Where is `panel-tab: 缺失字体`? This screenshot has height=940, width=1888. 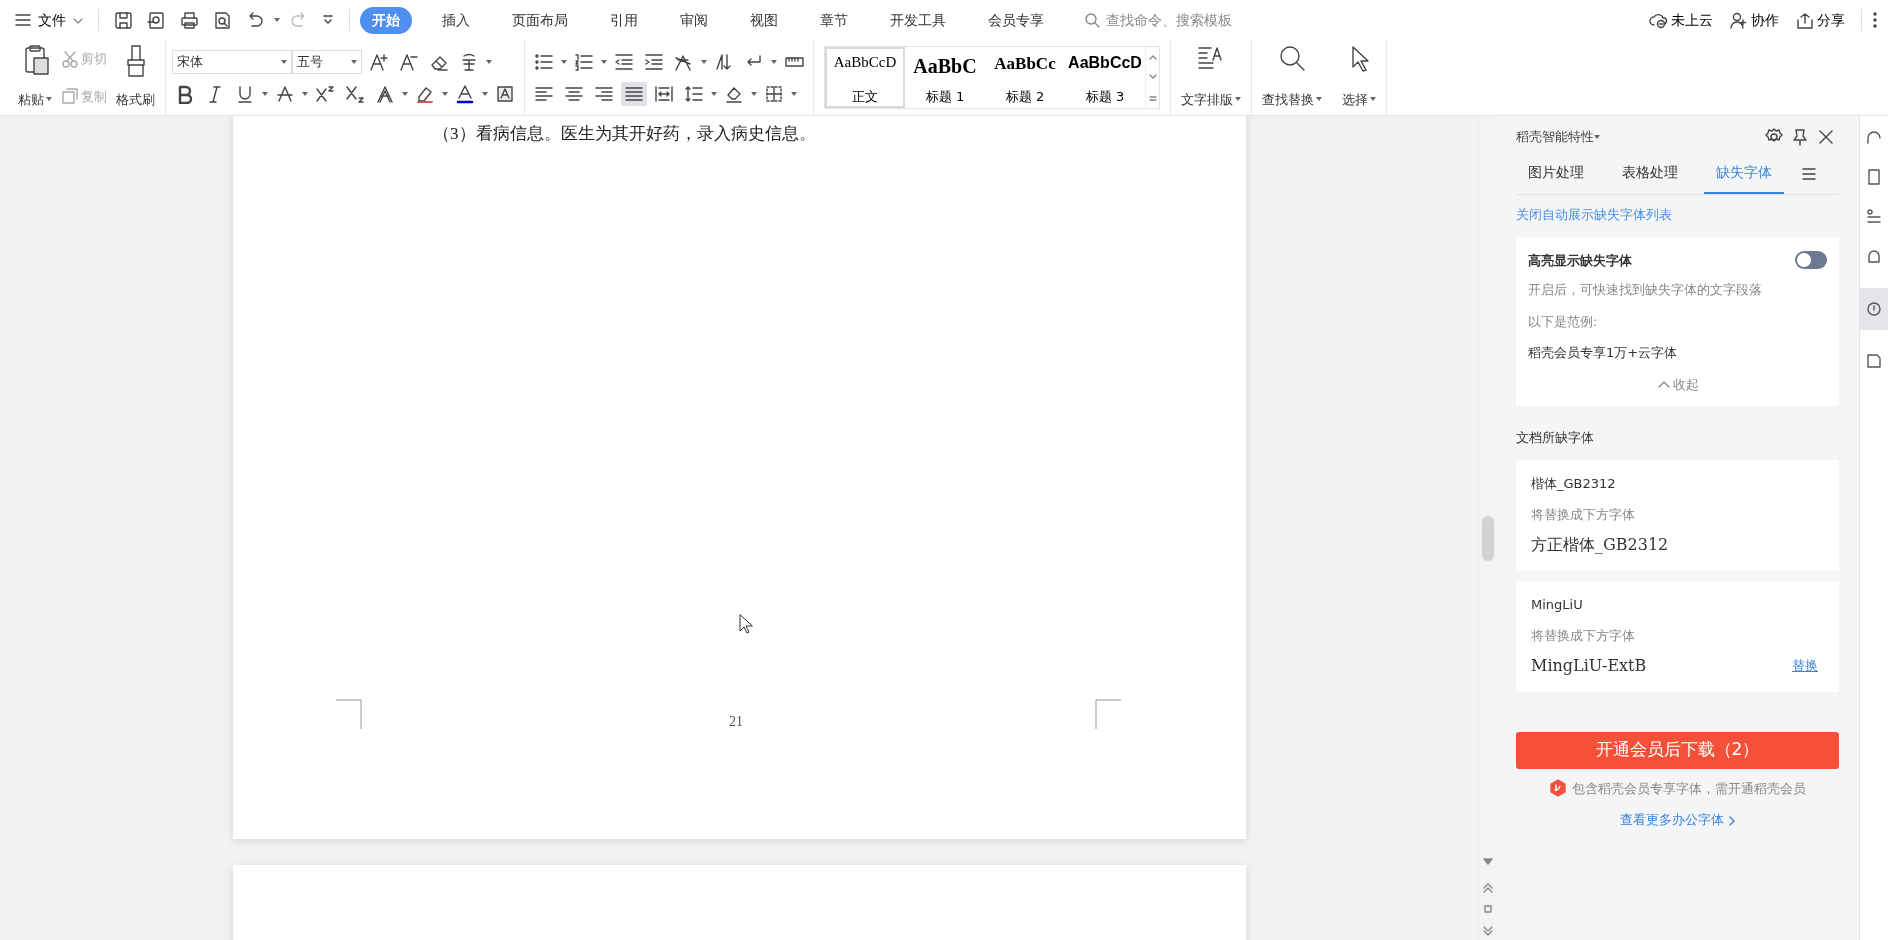 panel-tab: 缺失字体 is located at coordinates (1744, 174).